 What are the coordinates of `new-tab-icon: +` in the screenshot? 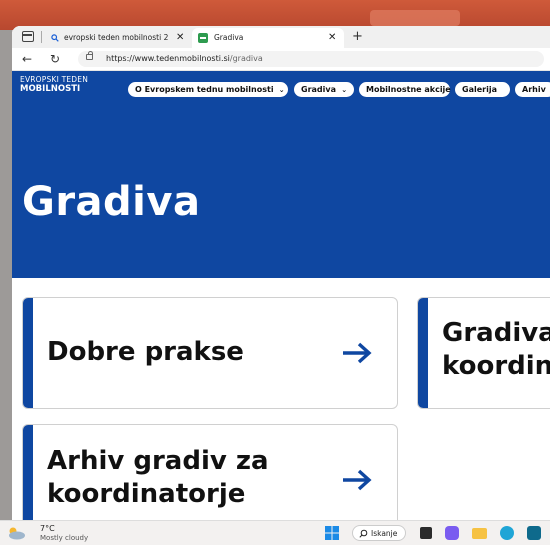 It's located at (357, 37).